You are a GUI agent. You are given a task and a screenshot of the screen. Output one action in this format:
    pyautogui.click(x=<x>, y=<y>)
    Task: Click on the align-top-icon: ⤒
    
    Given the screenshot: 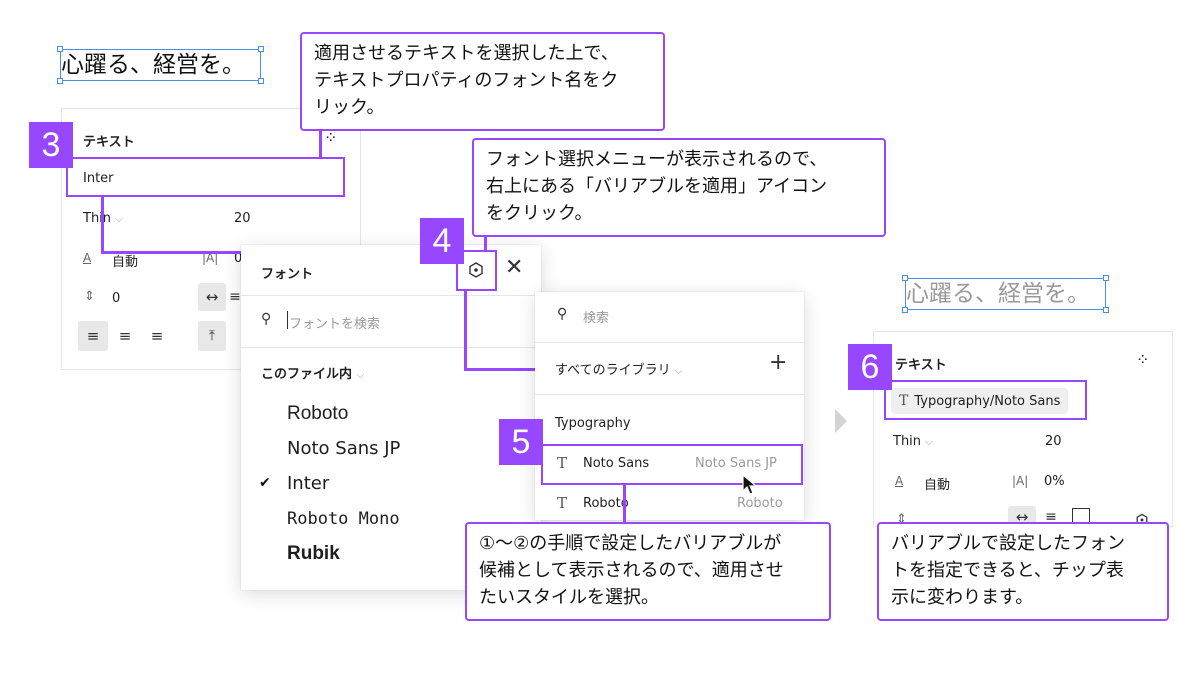 What is the action you would take?
    pyautogui.click(x=212, y=336)
    